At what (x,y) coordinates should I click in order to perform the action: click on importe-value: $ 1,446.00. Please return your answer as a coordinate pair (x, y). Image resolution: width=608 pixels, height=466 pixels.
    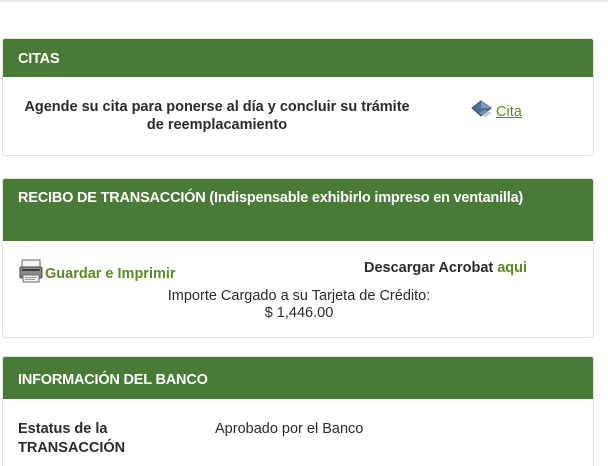
    Looking at the image, I should click on (299, 313).